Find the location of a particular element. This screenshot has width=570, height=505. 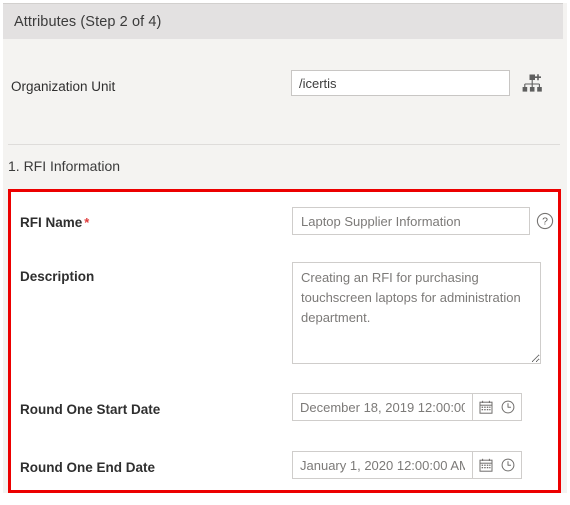

round-one-end-date-input is located at coordinates (382, 465).